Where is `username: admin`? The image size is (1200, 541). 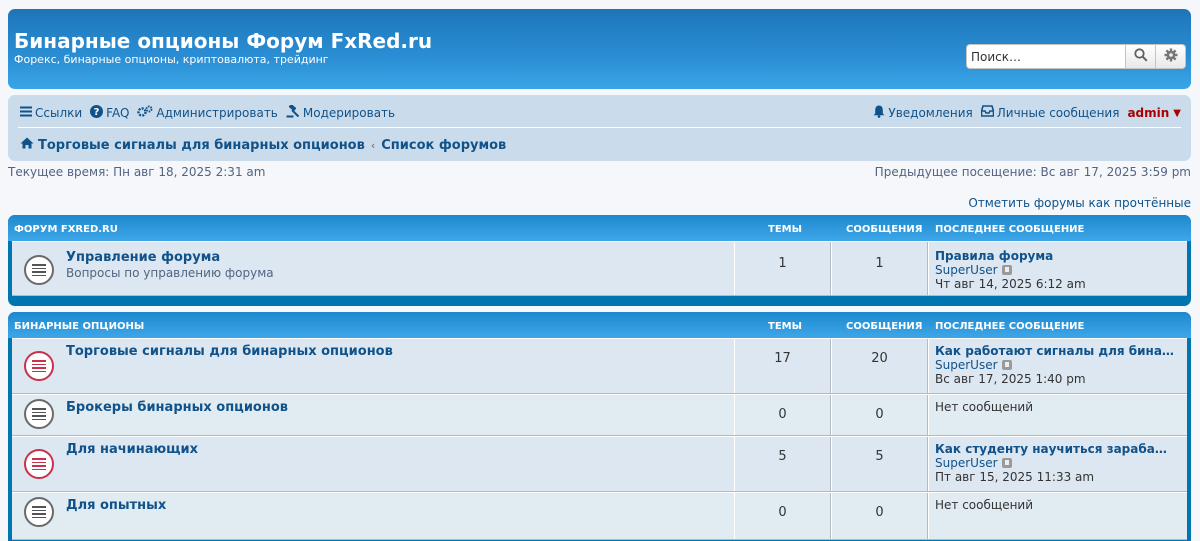
username: admin is located at coordinates (1148, 113).